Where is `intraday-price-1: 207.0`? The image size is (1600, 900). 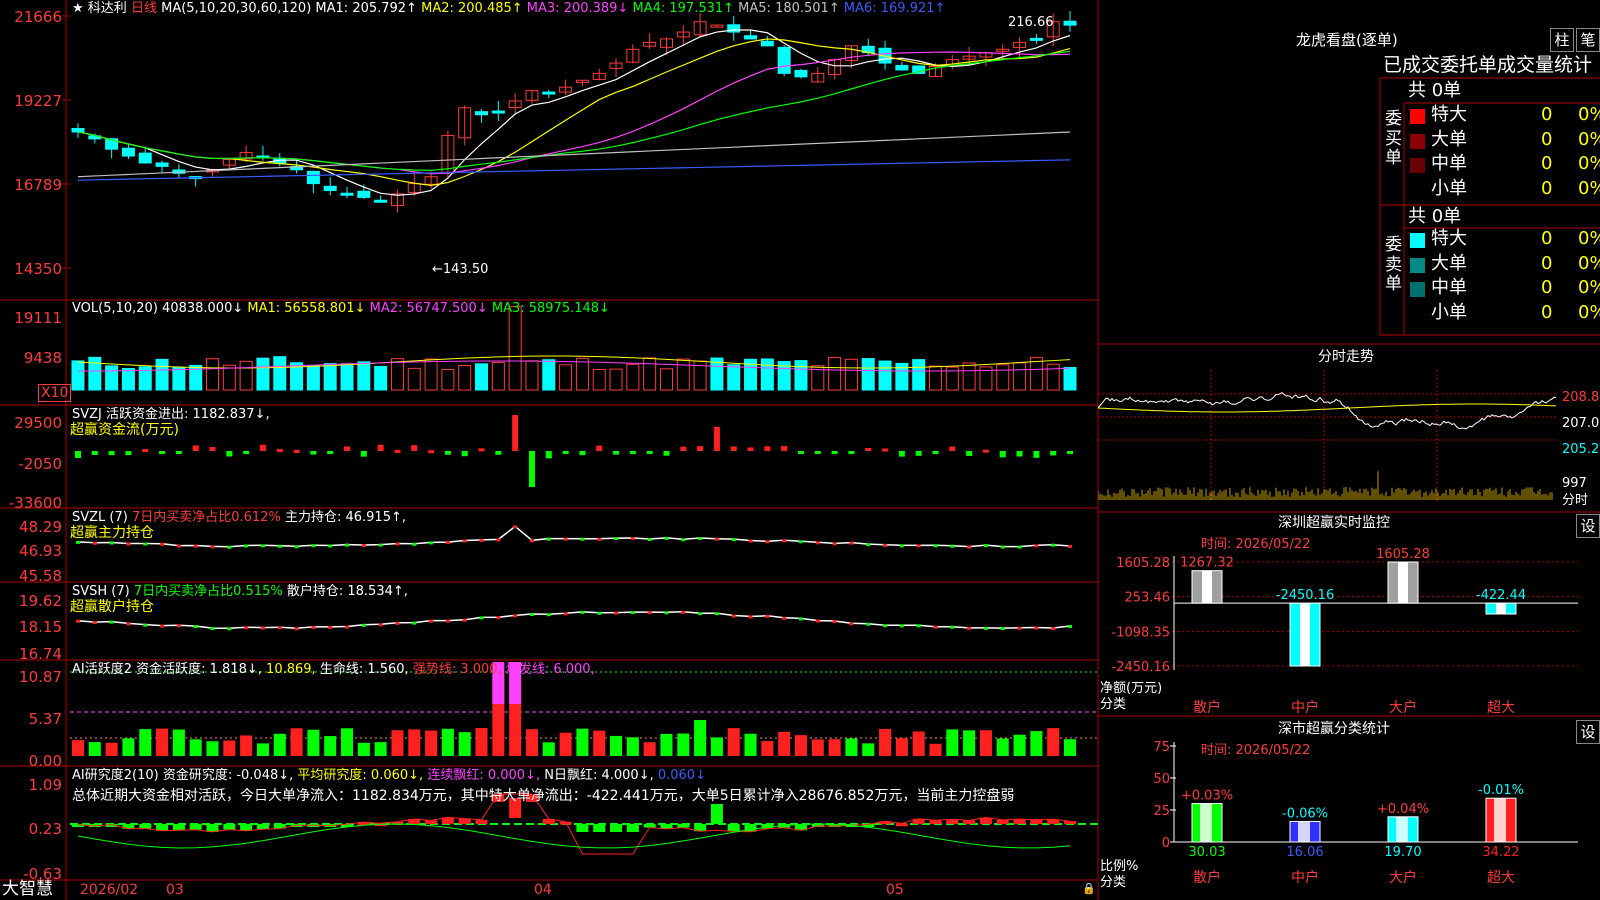 intraday-price-1: 207.0 is located at coordinates (1581, 423).